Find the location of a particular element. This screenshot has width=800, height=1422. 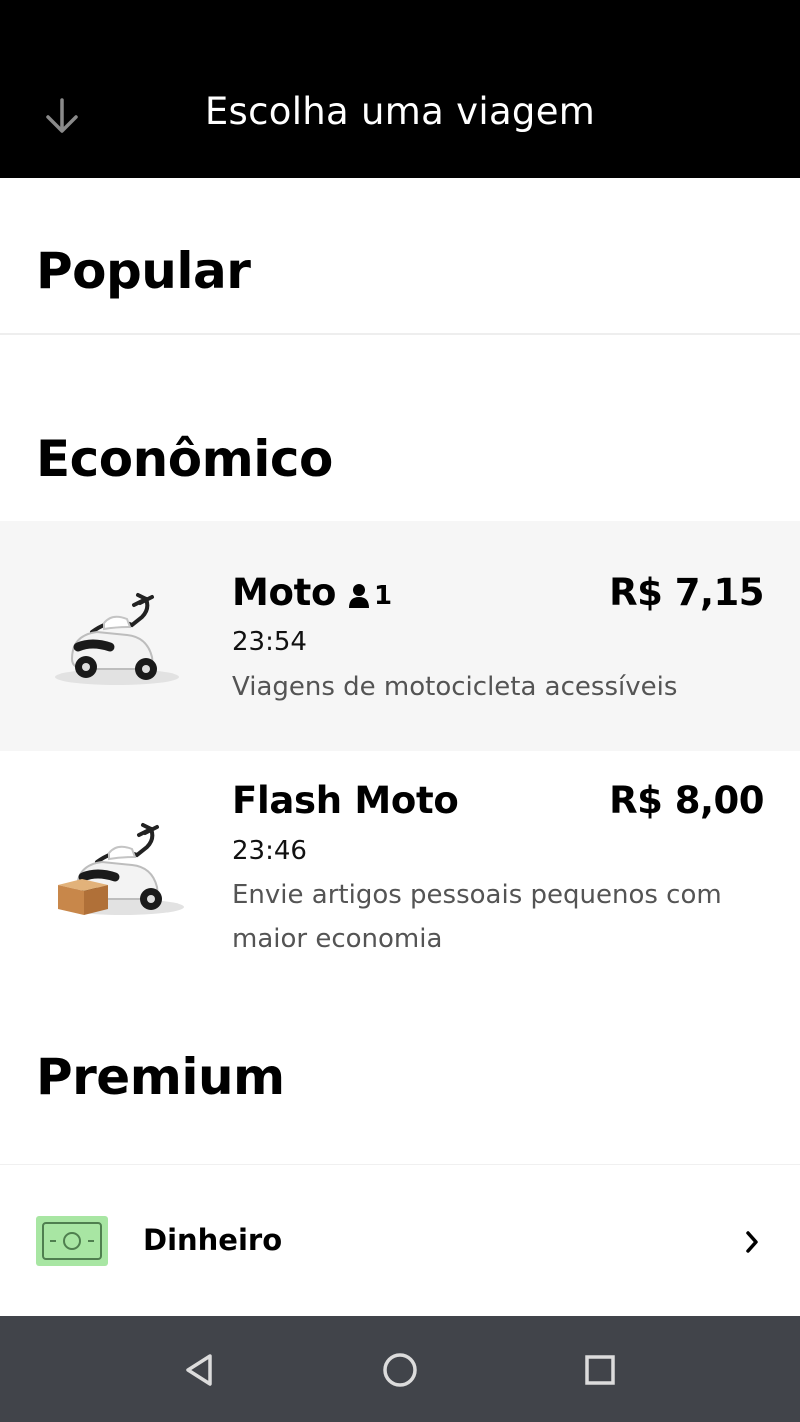

passenger-count: 1 is located at coordinates (370, 596).